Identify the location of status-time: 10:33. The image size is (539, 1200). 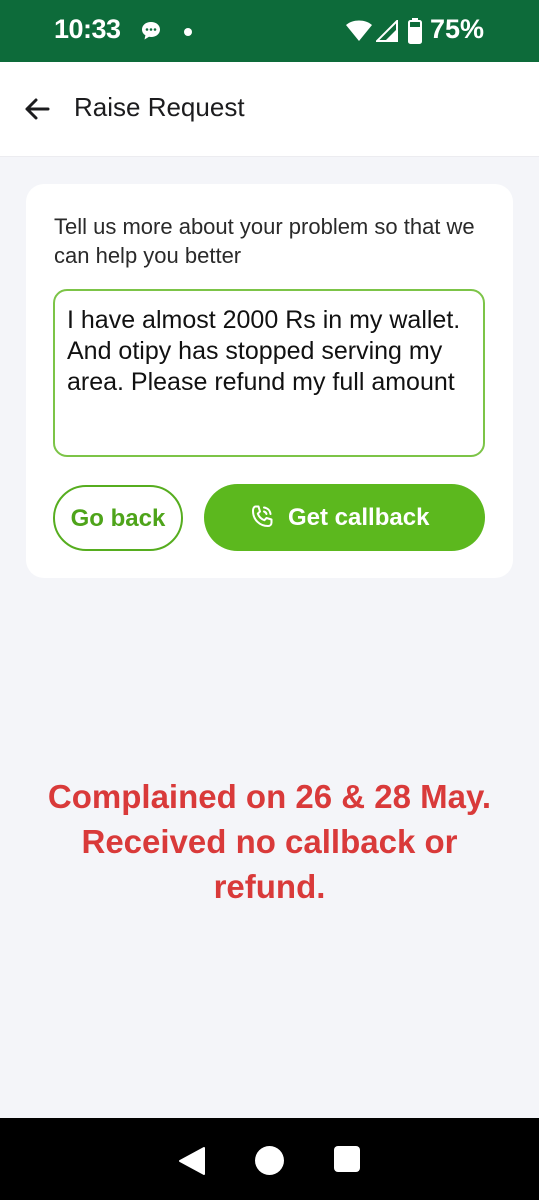
(87, 29).